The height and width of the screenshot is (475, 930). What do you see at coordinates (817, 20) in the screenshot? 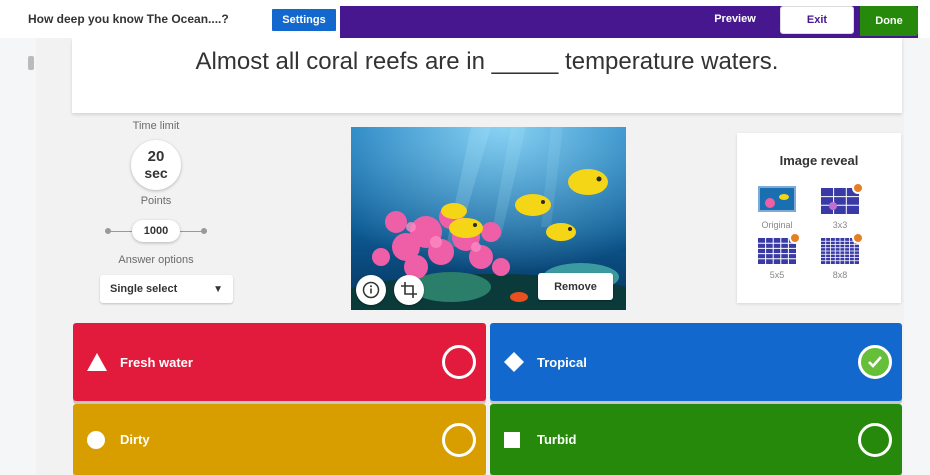
I see `exit-button: Exit` at bounding box center [817, 20].